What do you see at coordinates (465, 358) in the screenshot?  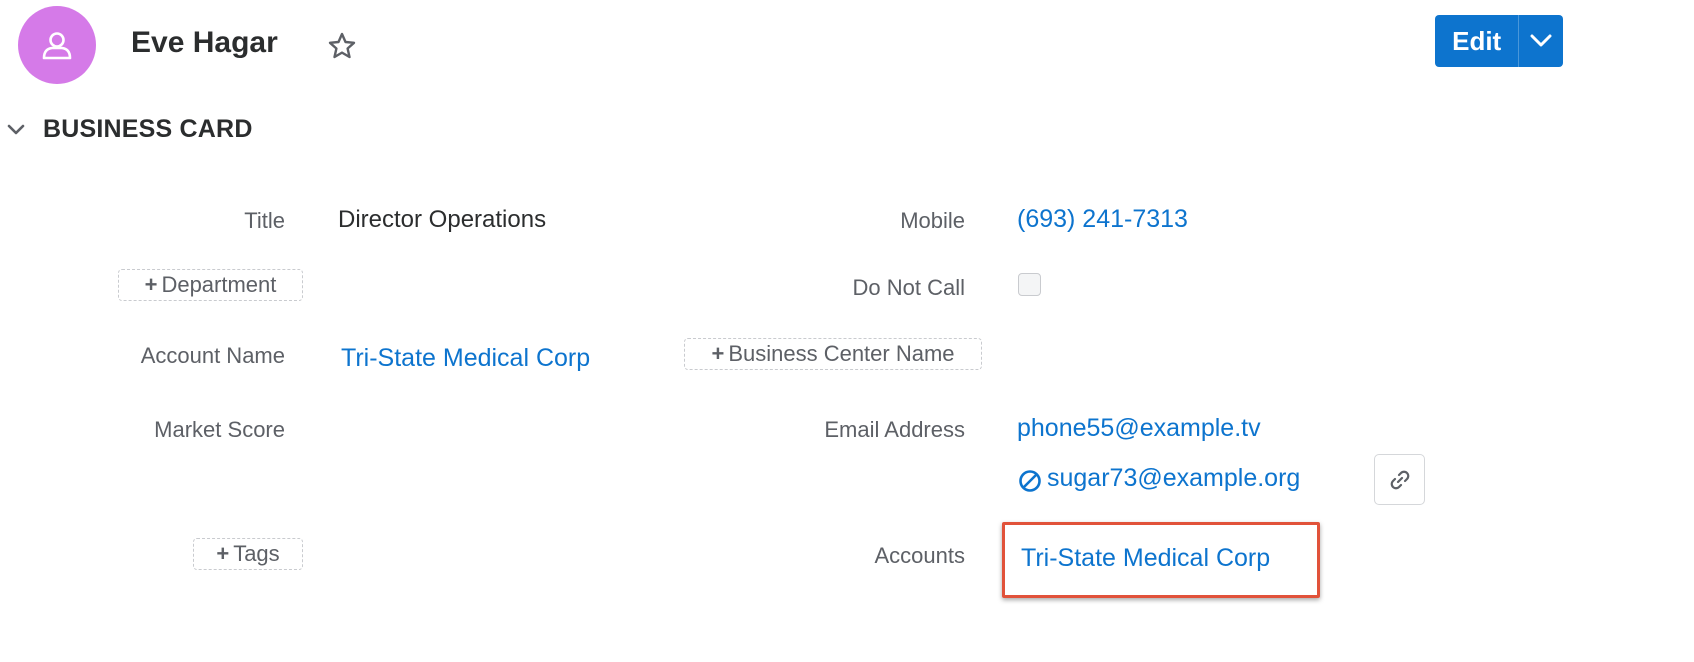 I see `account-name-link: Tri-State Medical Corp` at bounding box center [465, 358].